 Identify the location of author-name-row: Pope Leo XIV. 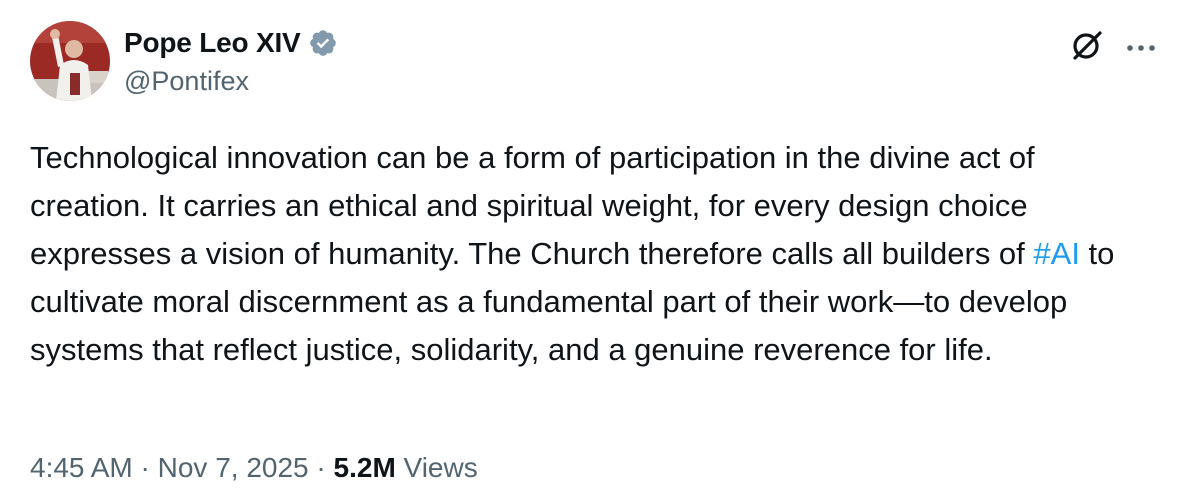
(231, 43).